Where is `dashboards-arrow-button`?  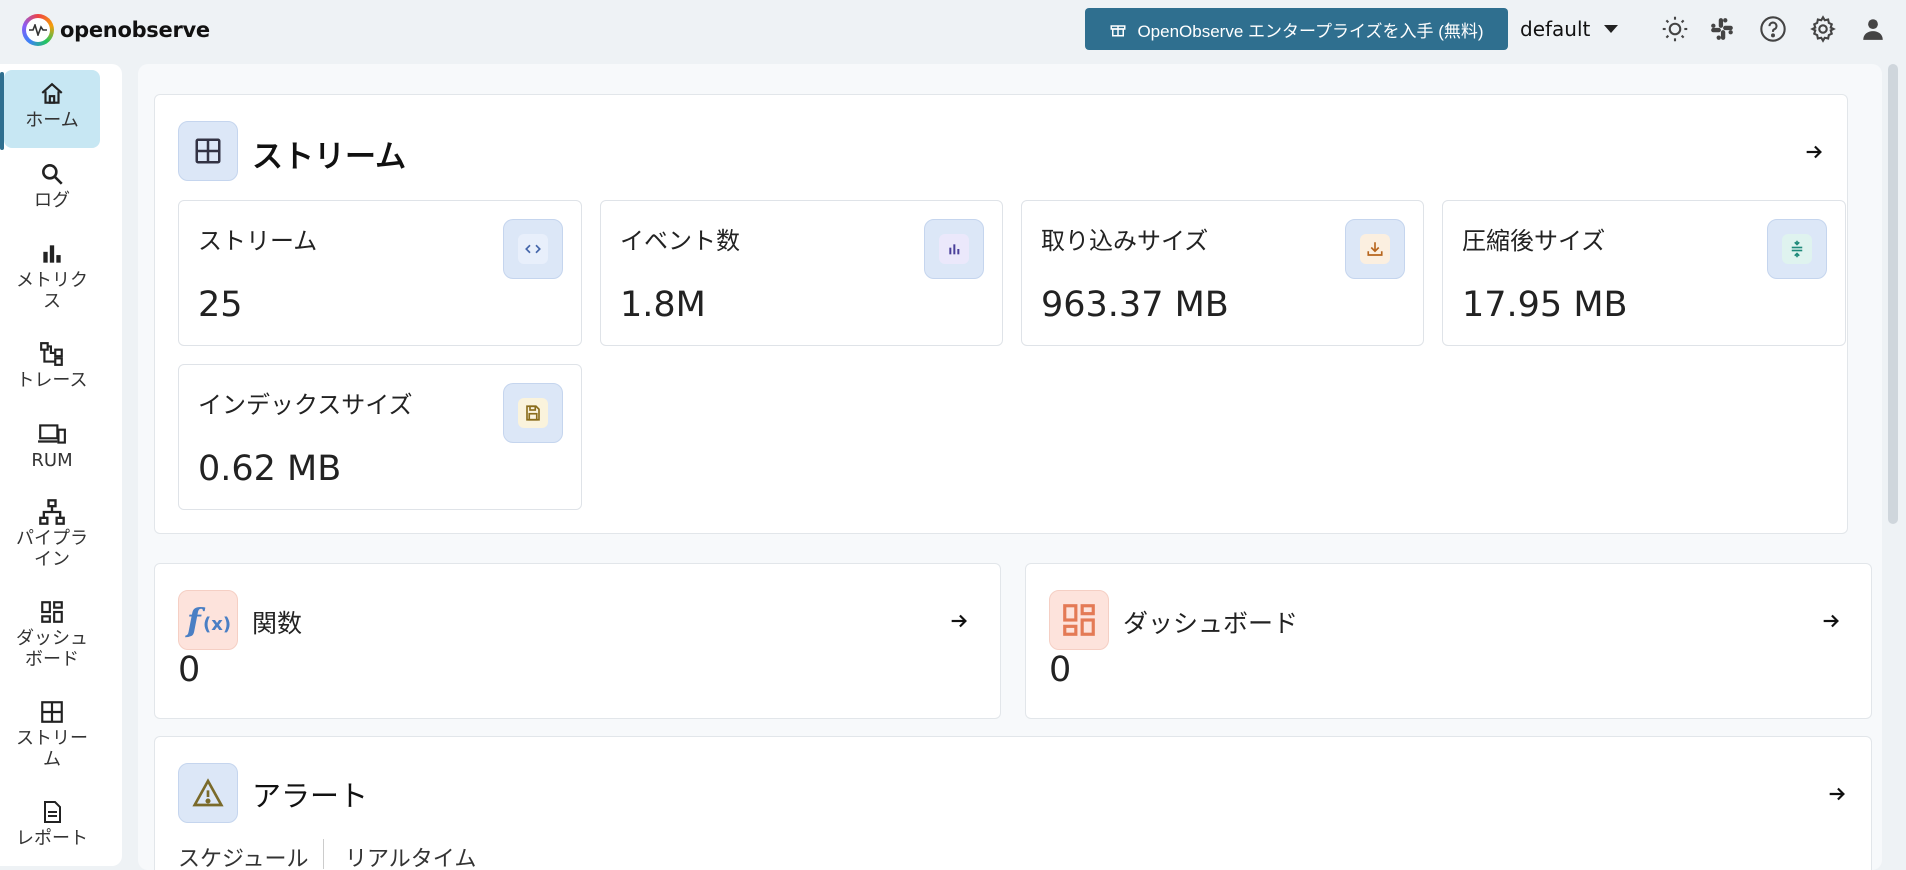
dashboards-arrow-button is located at coordinates (1831, 621).